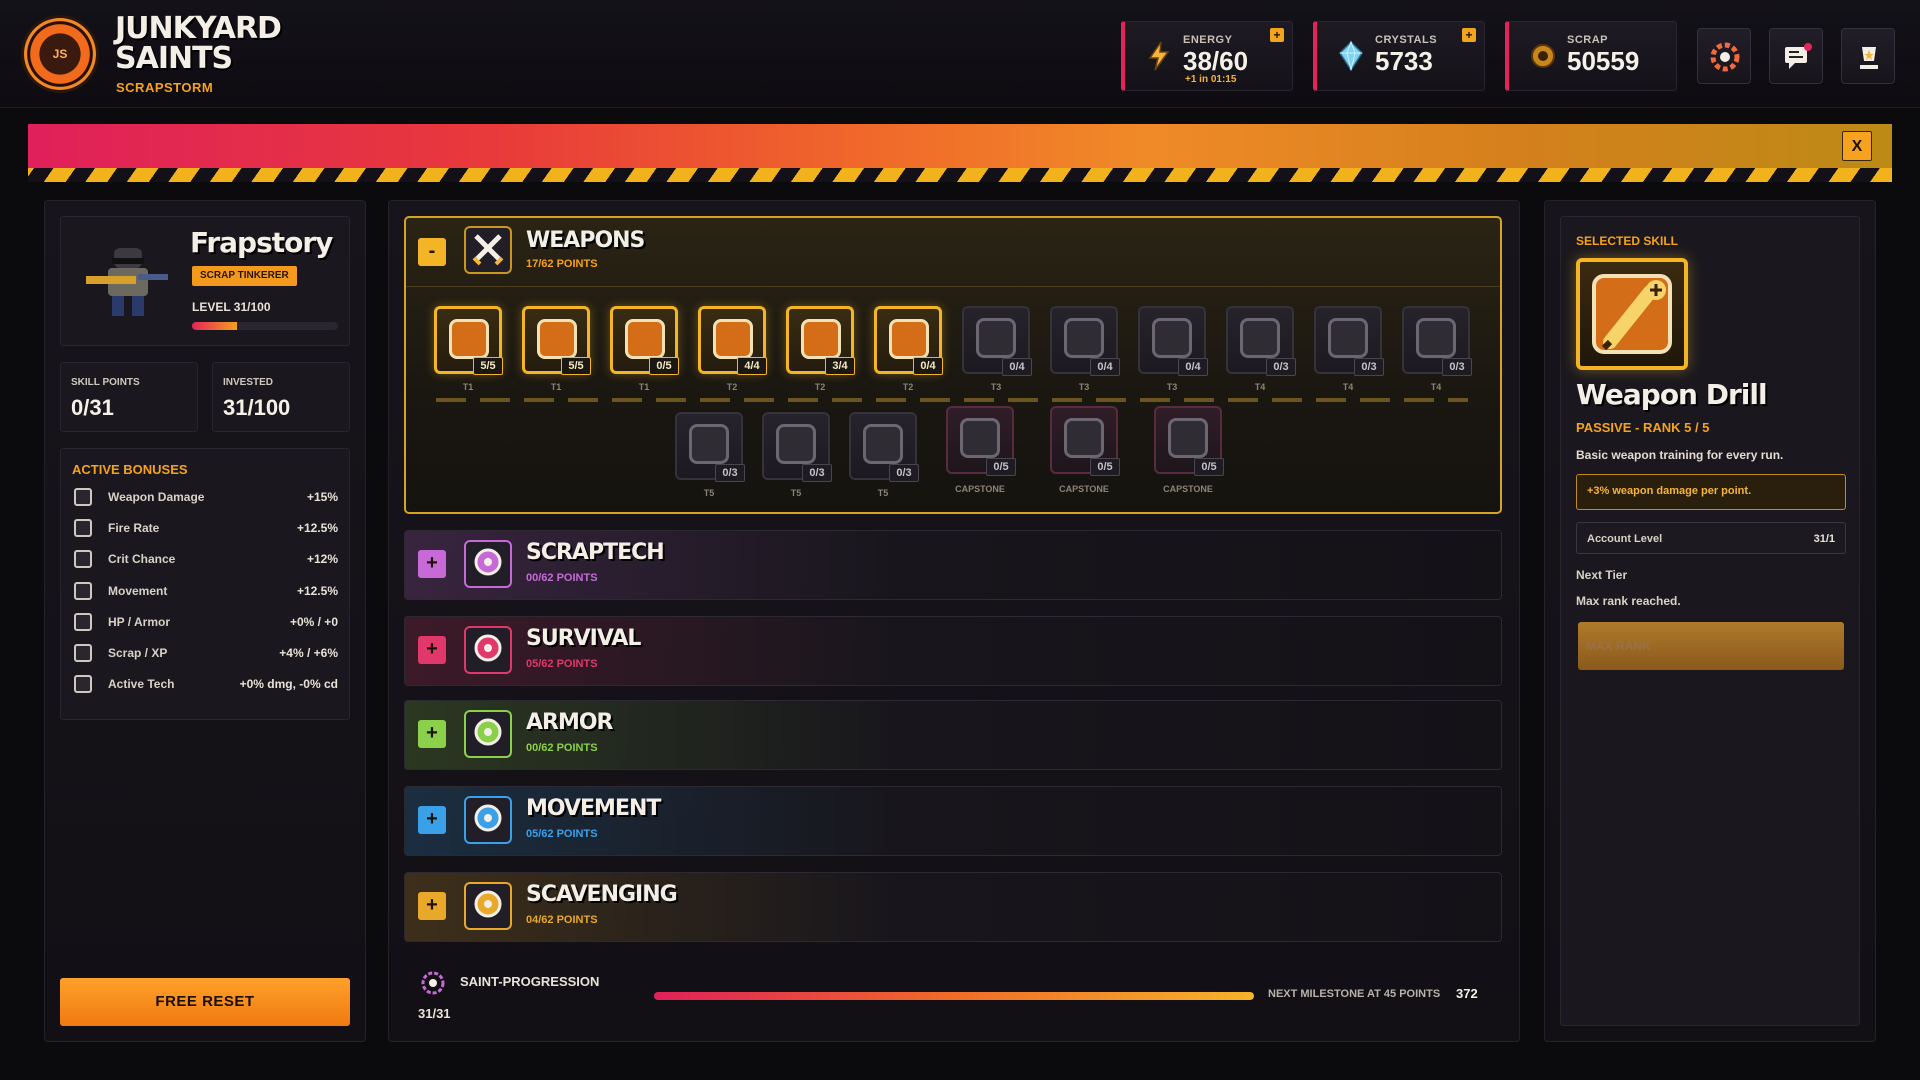  I want to click on player-class-badge: SCRAP TINKERER, so click(244, 276).